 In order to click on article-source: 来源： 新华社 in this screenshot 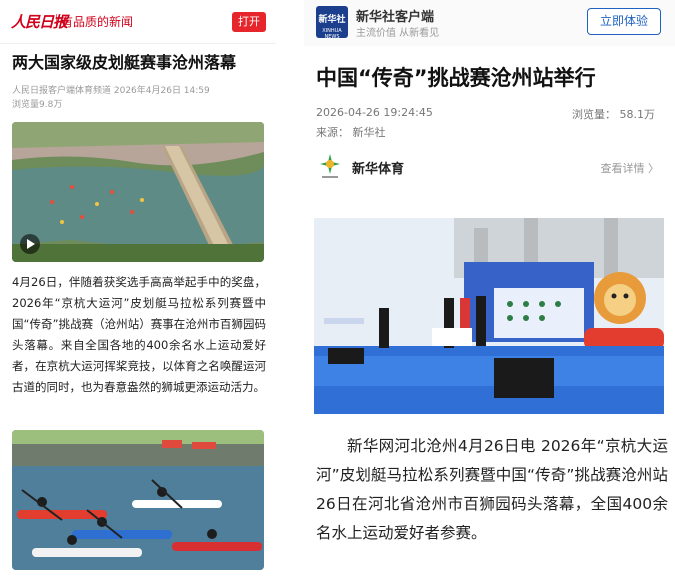, I will do `click(351, 132)`.